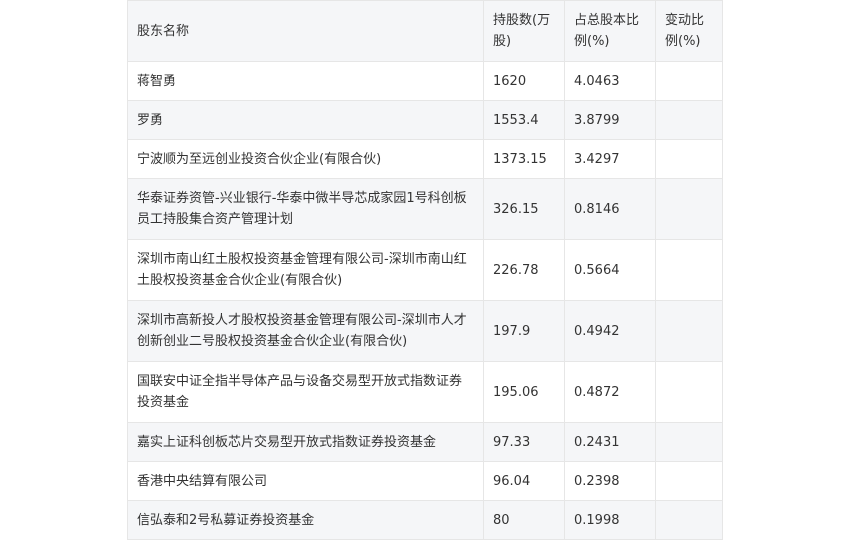 This screenshot has height=540, width=850. I want to click on table-row: 香港中央结算有限公司 96.04 0.2398, so click(425, 481).